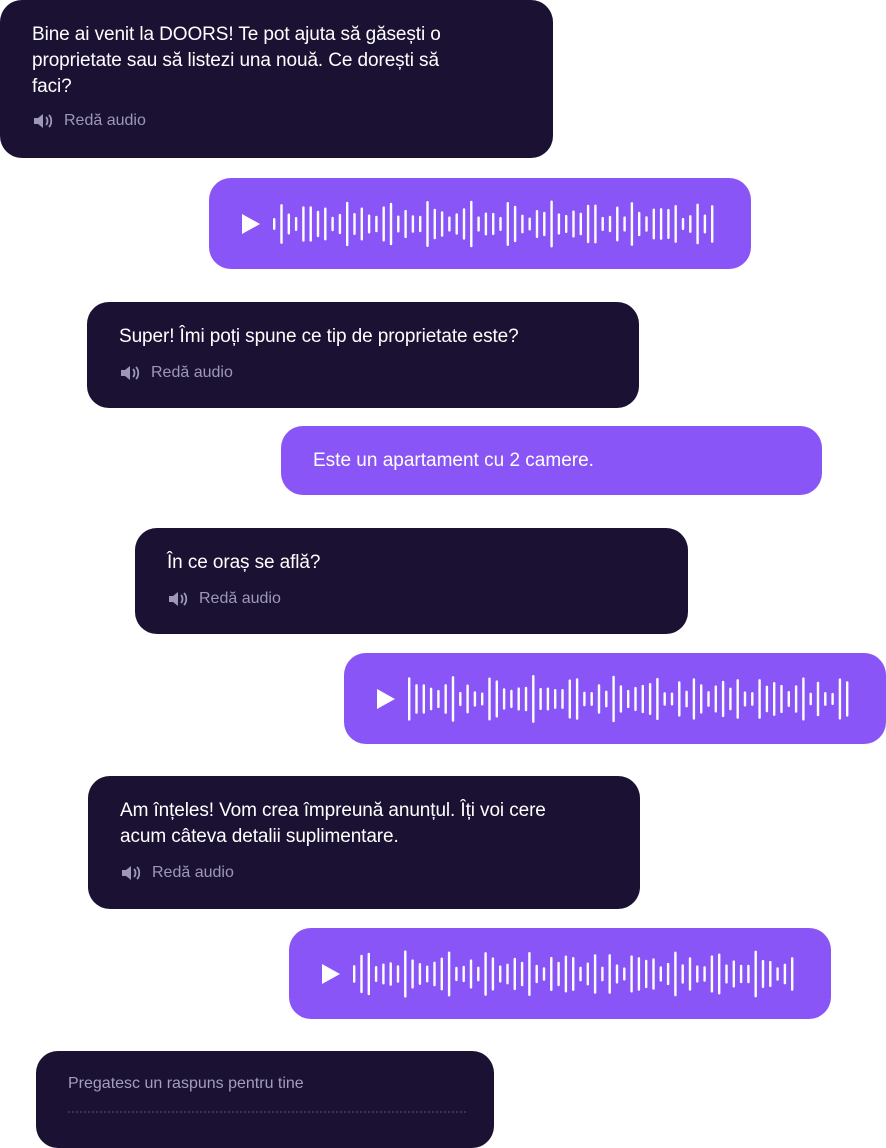 The width and height of the screenshot is (886, 1148). I want to click on speaker-icon, so click(43, 121).